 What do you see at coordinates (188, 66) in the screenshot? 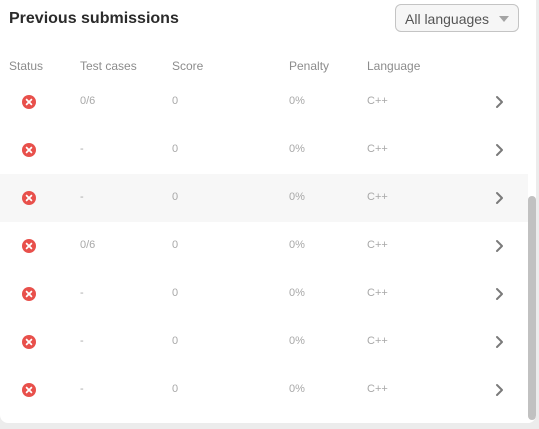
I see `column-header-score: Score` at bounding box center [188, 66].